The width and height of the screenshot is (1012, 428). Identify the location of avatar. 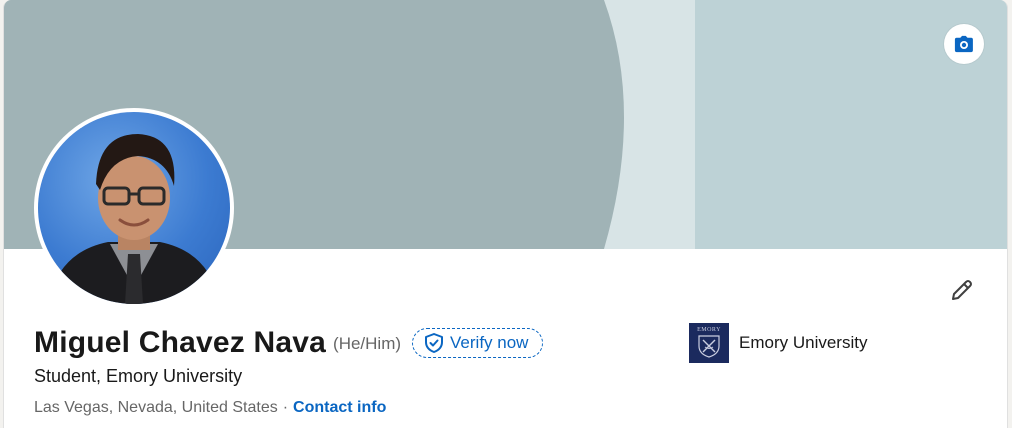
(134, 208).